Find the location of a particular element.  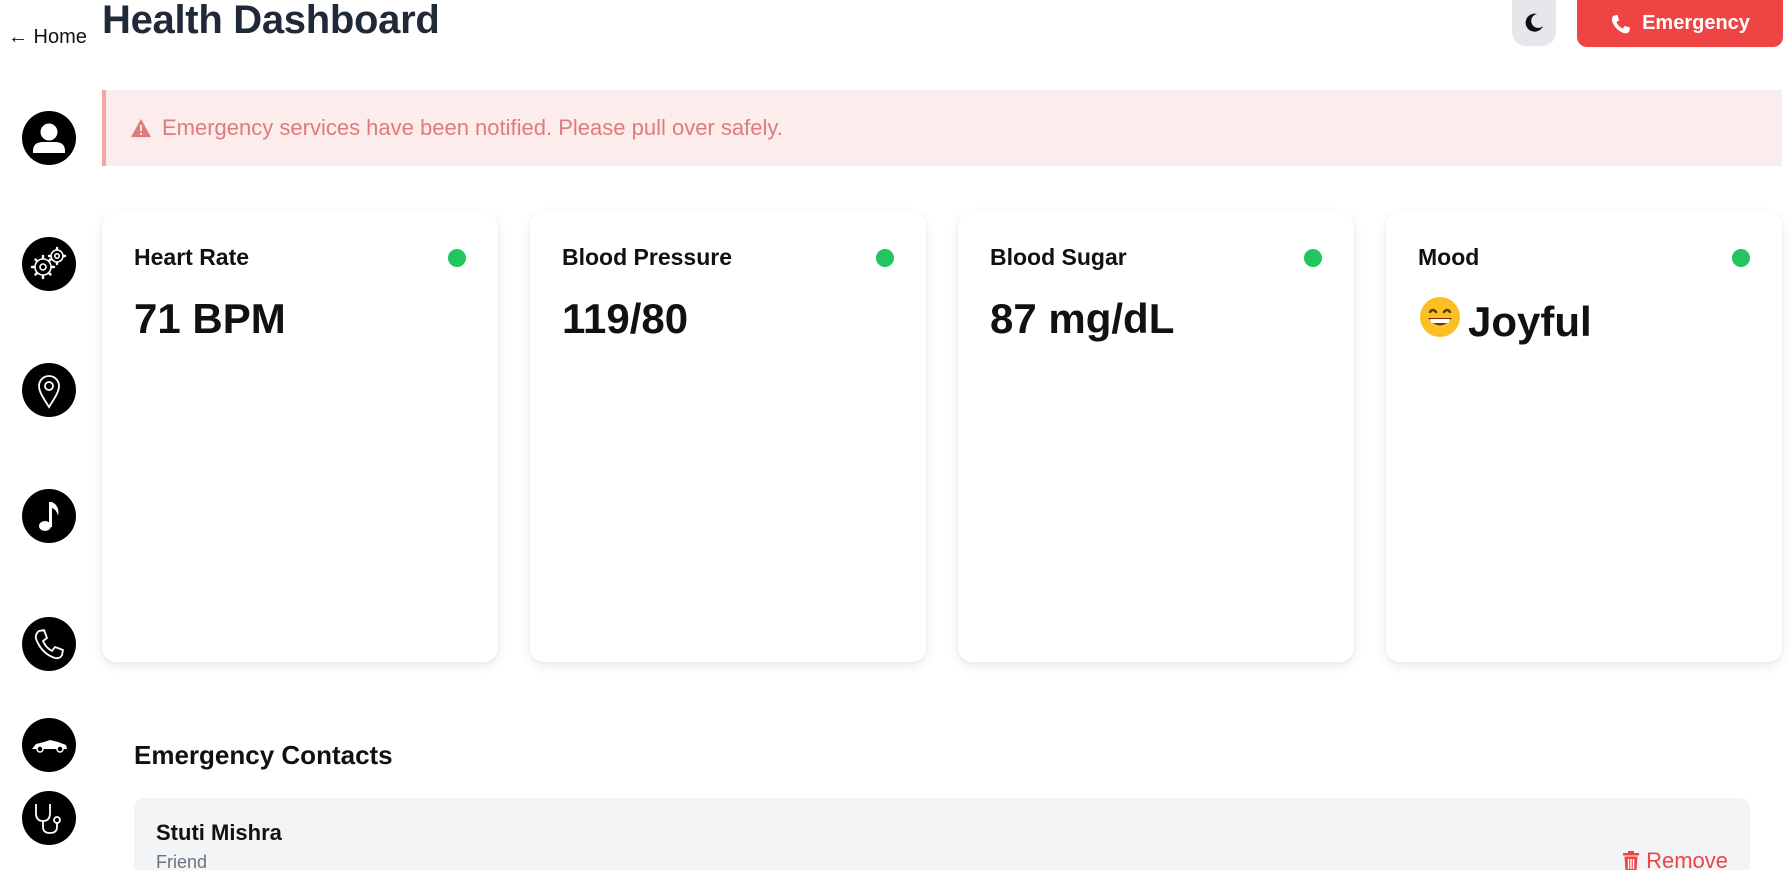

emergency-button: Emergency is located at coordinates (1680, 23).